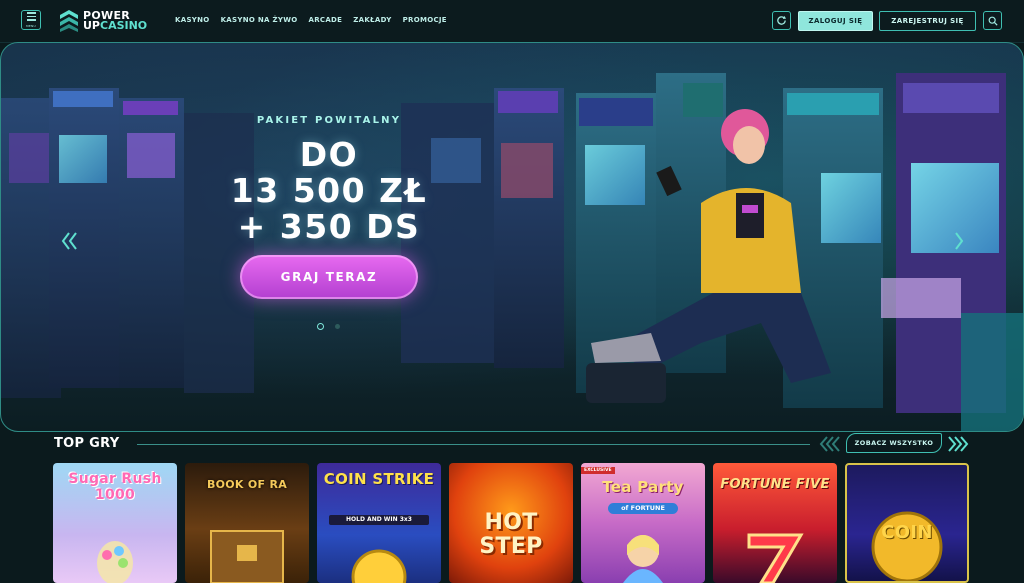  Describe the element at coordinates (124, 25) in the screenshot. I see `logo-casino: CASINO` at that location.